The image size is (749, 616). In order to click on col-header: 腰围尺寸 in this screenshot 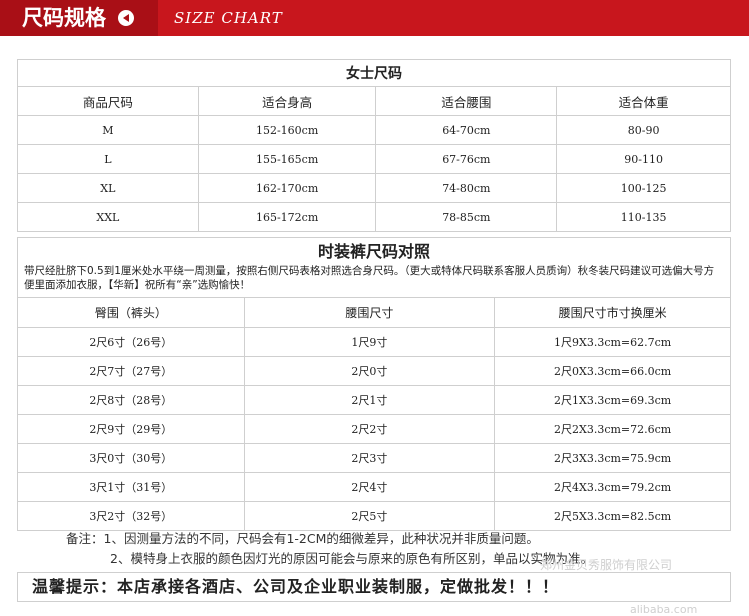, I will do `click(369, 312)`.